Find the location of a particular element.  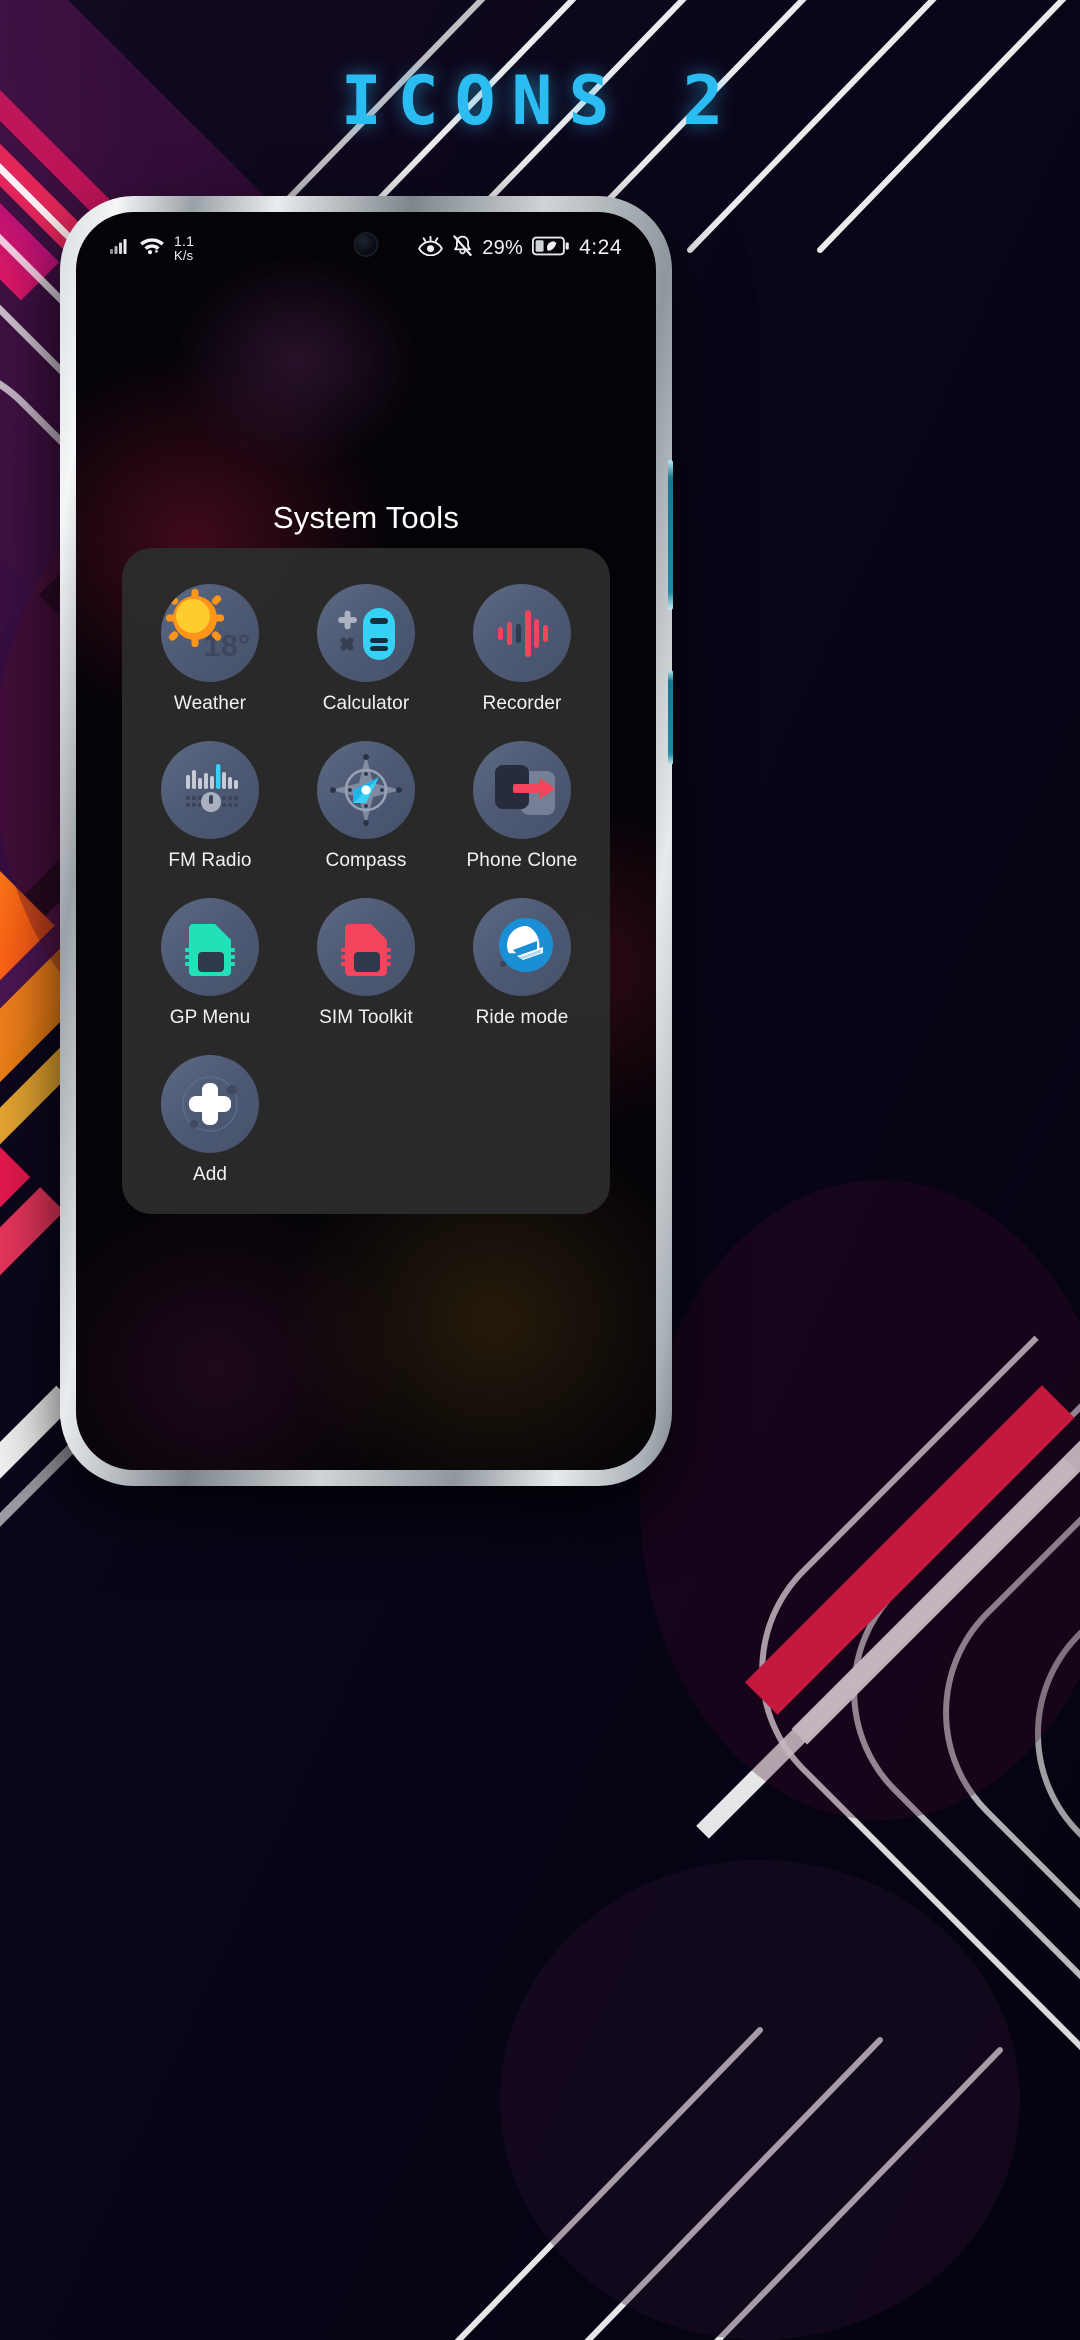

power-button is located at coordinates (670, 717).